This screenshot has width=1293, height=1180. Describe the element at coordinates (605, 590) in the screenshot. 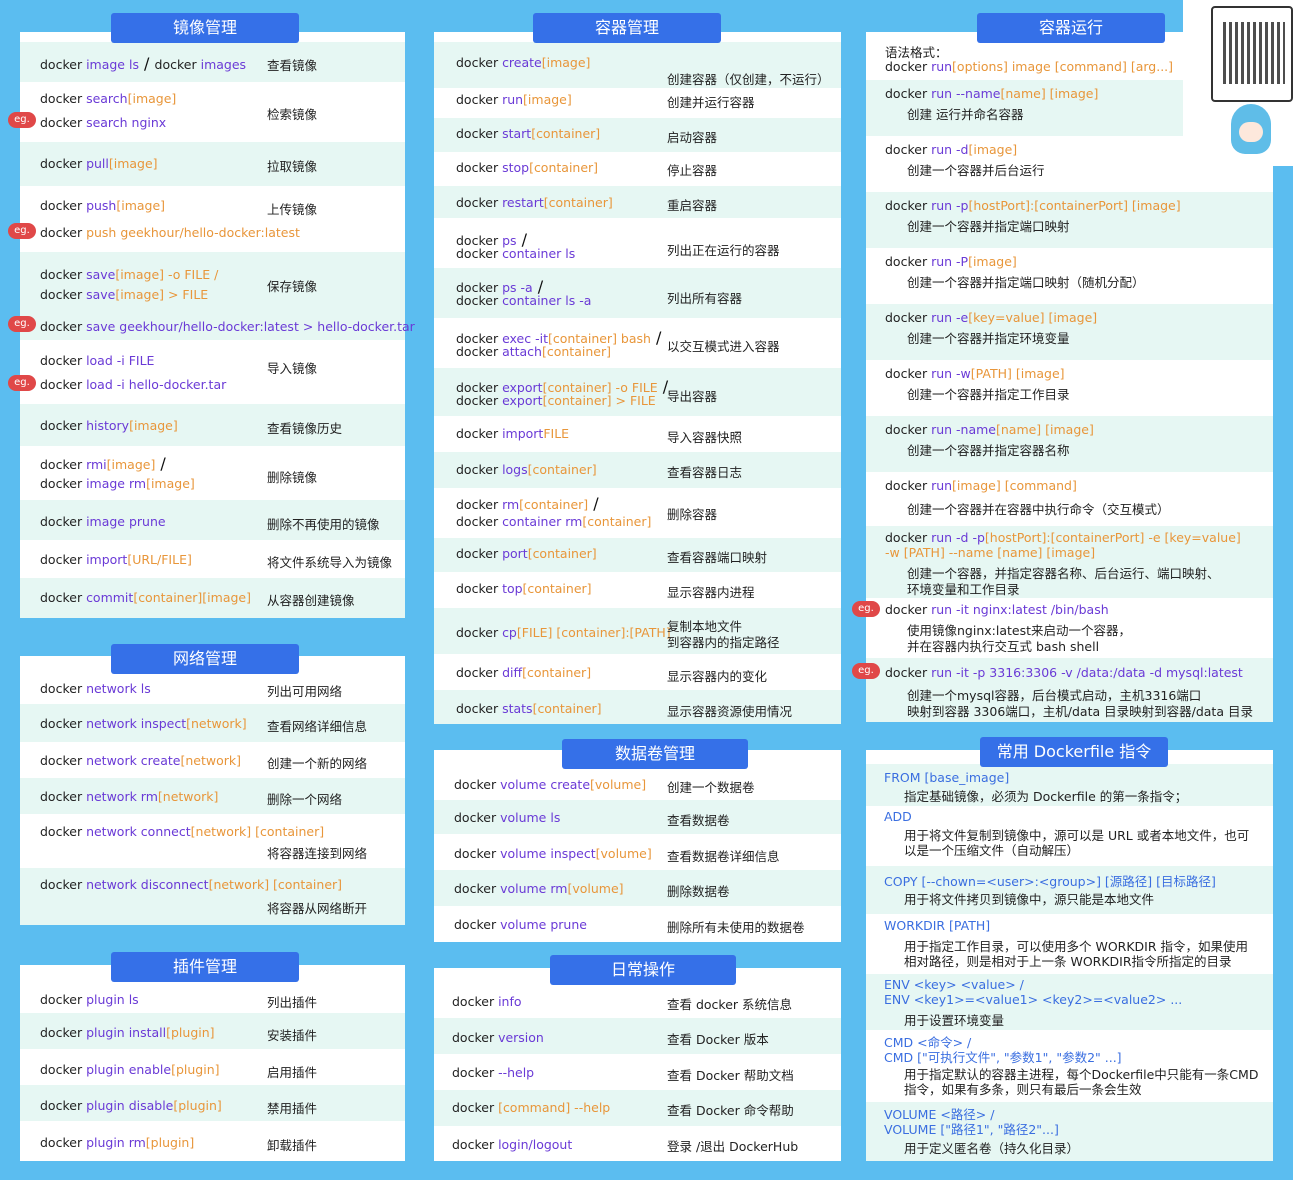

I see `table-row: docker top[container] 显示容器内进程` at that location.